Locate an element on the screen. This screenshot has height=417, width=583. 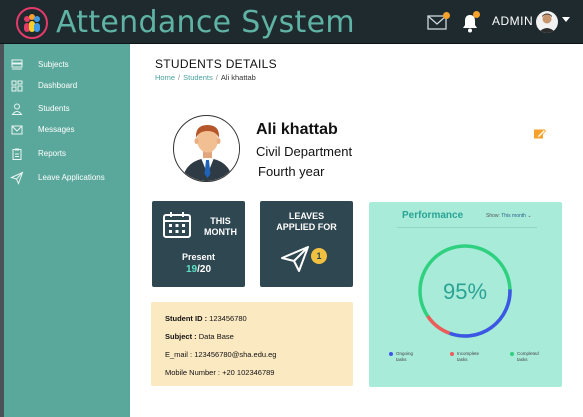
present-count: 19 is located at coordinates (191, 269).